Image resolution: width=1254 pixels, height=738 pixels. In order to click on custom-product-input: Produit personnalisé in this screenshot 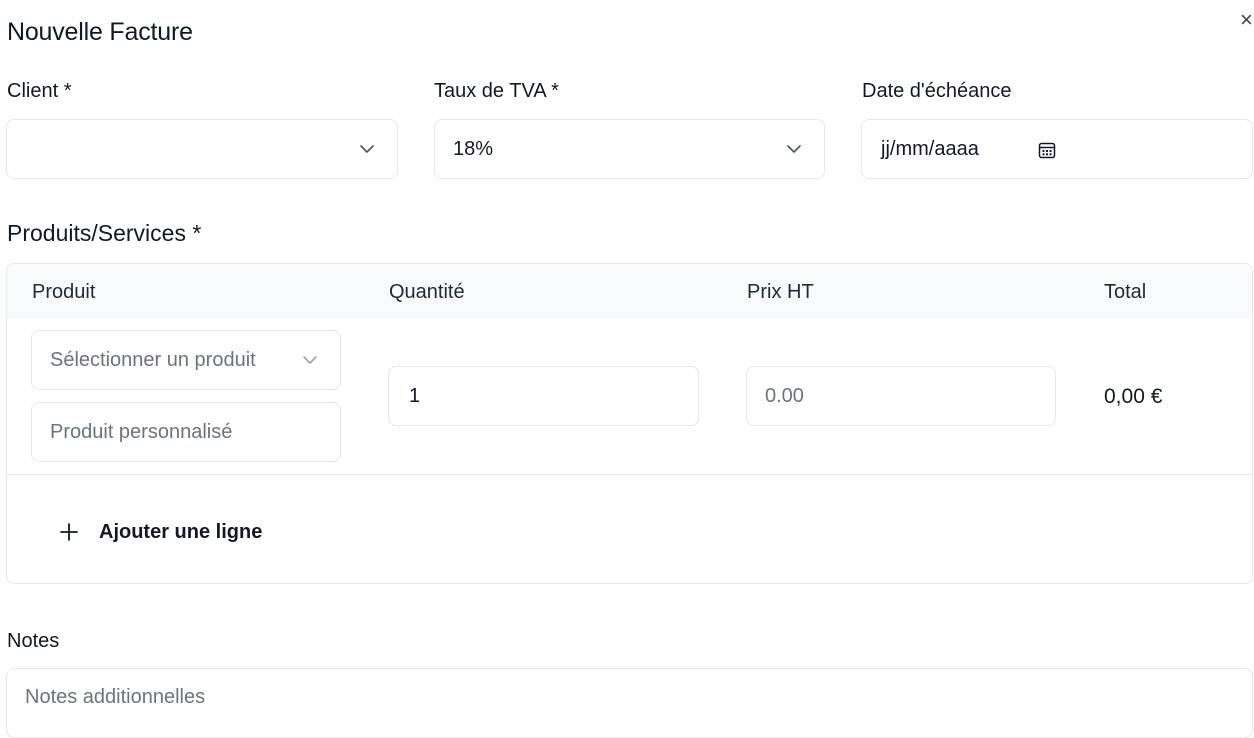, I will do `click(186, 432)`.